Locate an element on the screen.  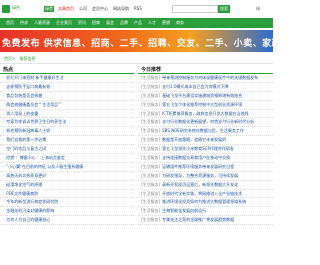
main-nav-item: 供求 is located at coordinates (24, 23).